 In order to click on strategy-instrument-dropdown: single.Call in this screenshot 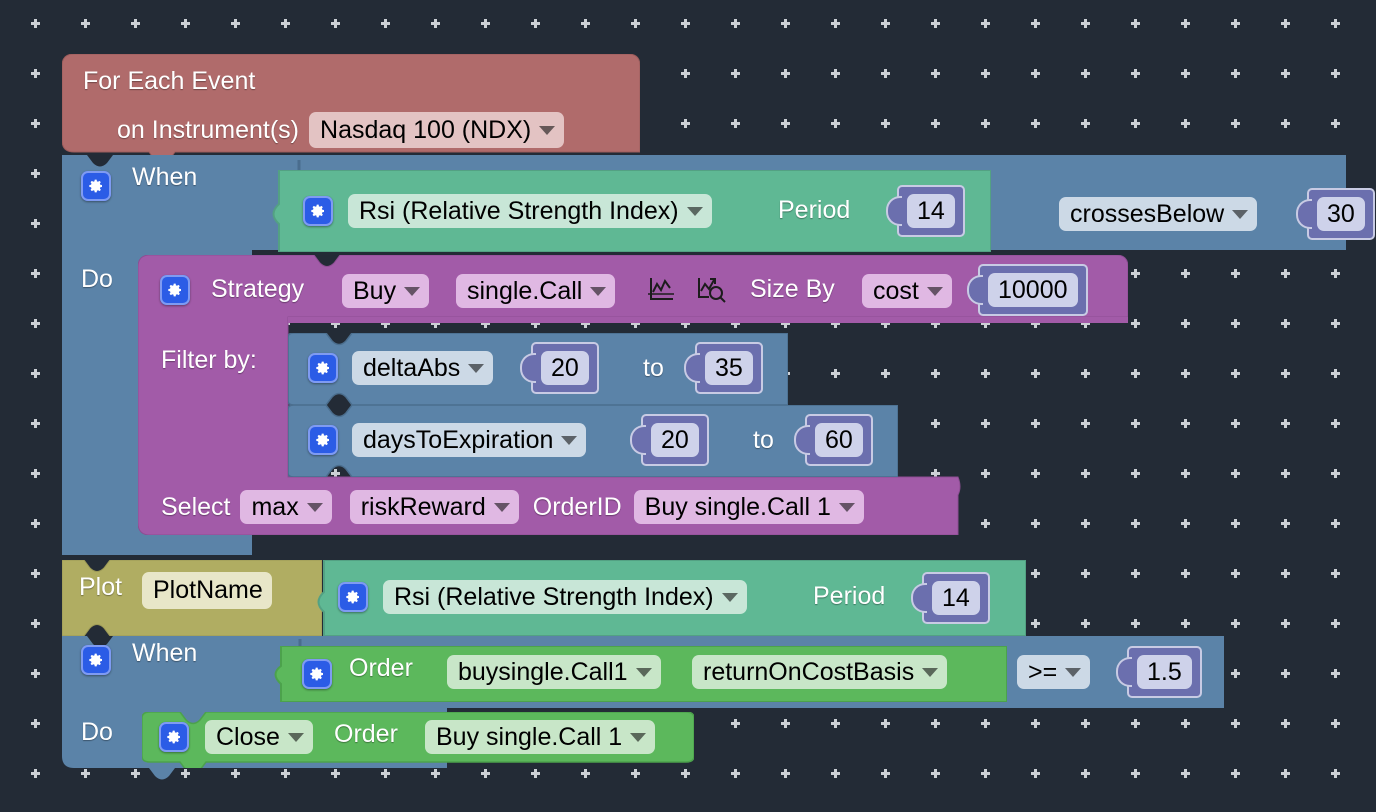, I will do `click(536, 291)`.